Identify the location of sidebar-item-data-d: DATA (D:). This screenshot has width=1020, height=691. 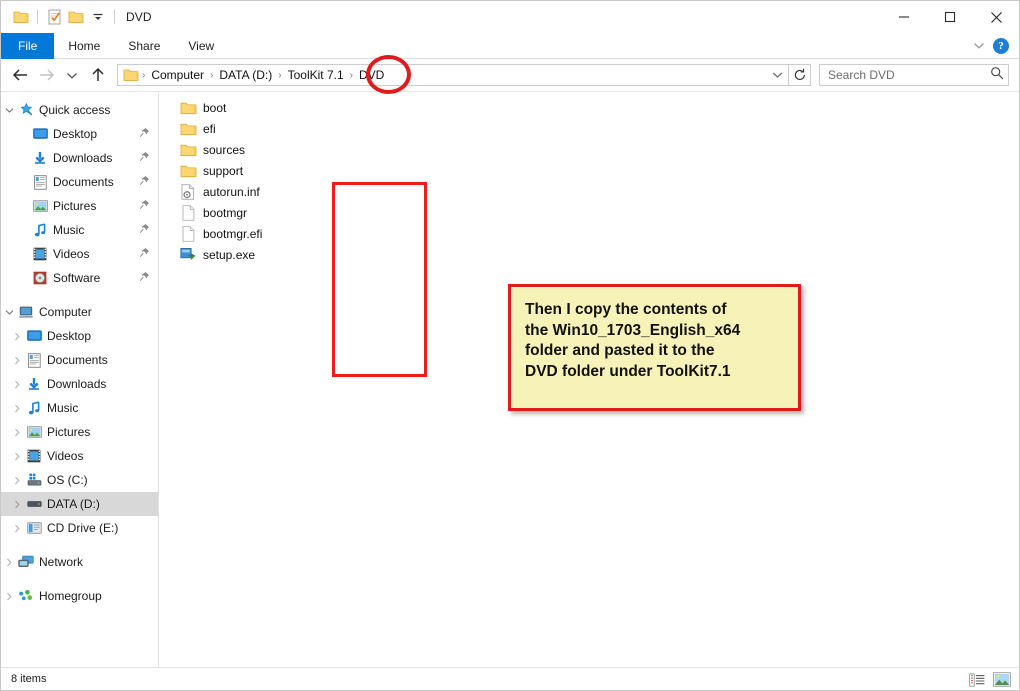
(79, 504).